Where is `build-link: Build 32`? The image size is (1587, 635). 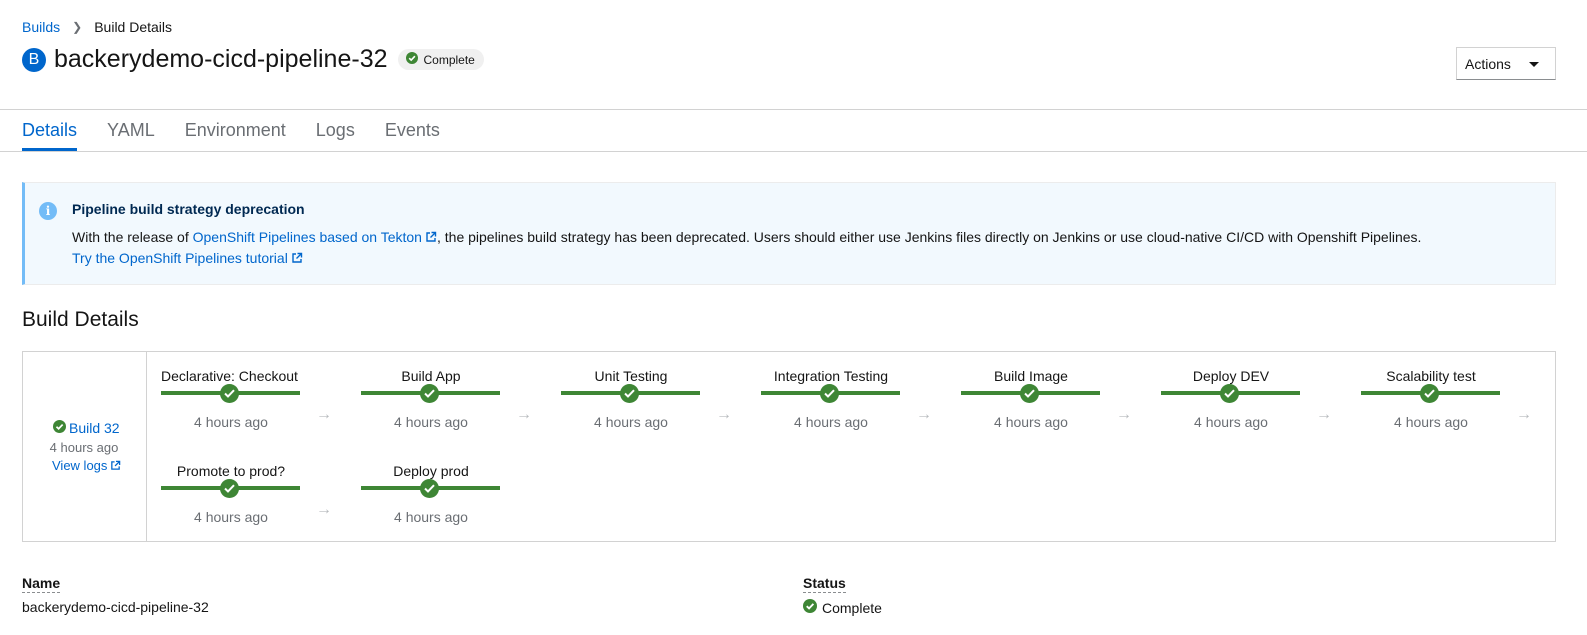
build-link: Build 32 is located at coordinates (86, 428).